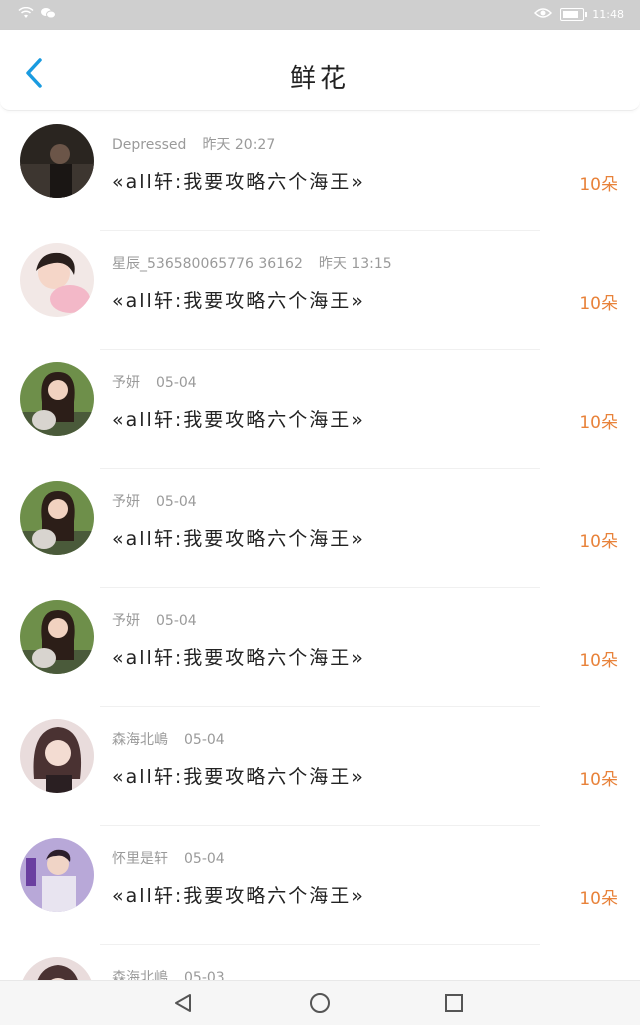  I want to click on item-meta: 星辰_536580065776 36162 昨天 13:15, so click(252, 263).